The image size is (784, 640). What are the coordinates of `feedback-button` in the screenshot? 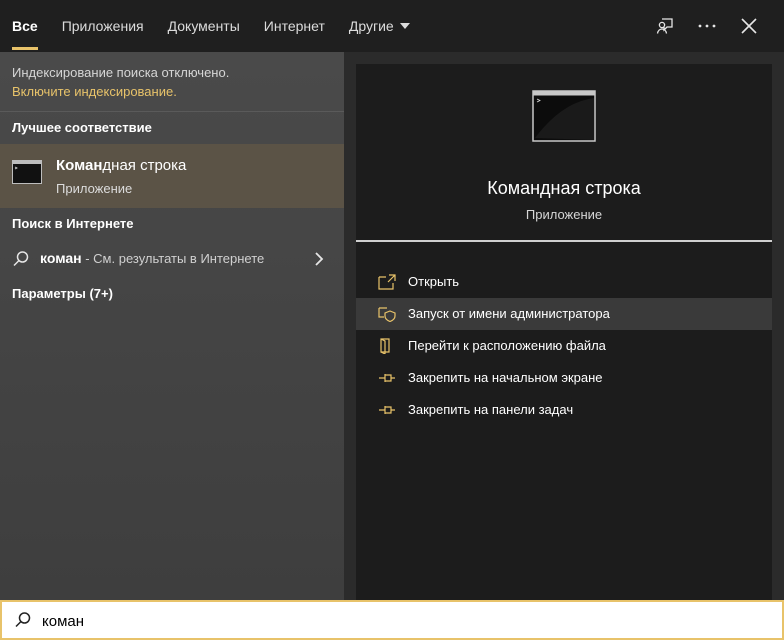 It's located at (665, 26).